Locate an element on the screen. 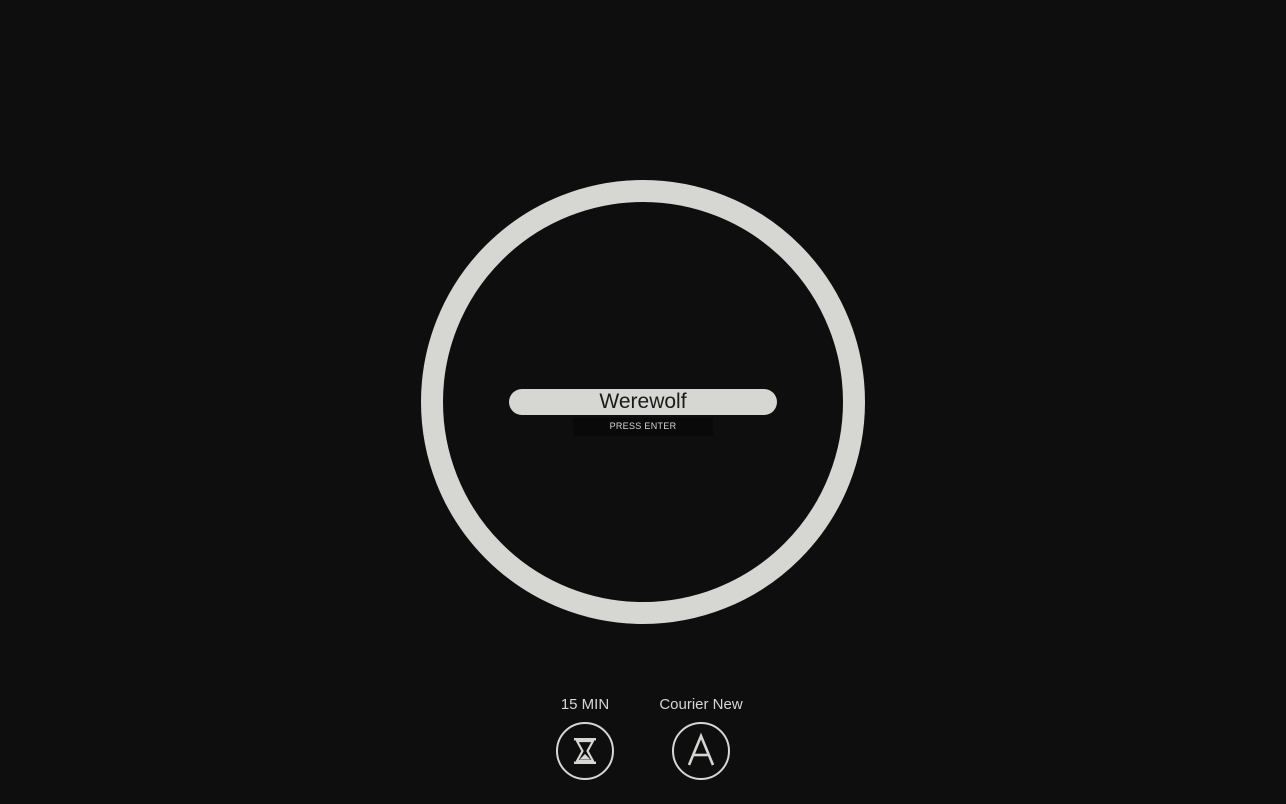  letter-a-icon is located at coordinates (701, 749).